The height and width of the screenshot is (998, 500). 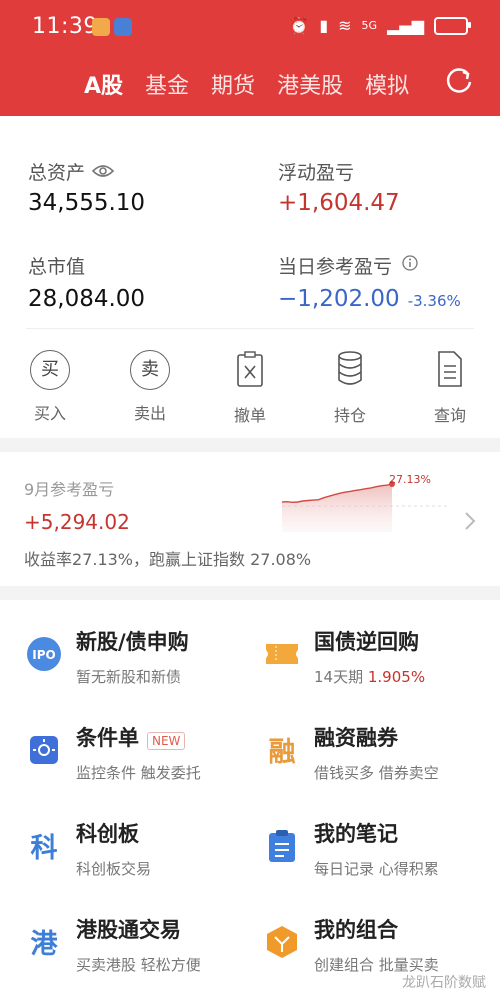 I want to click on profit-note: 收益率27.13%，跑赢上证指数 27.08%, so click(x=168, y=559).